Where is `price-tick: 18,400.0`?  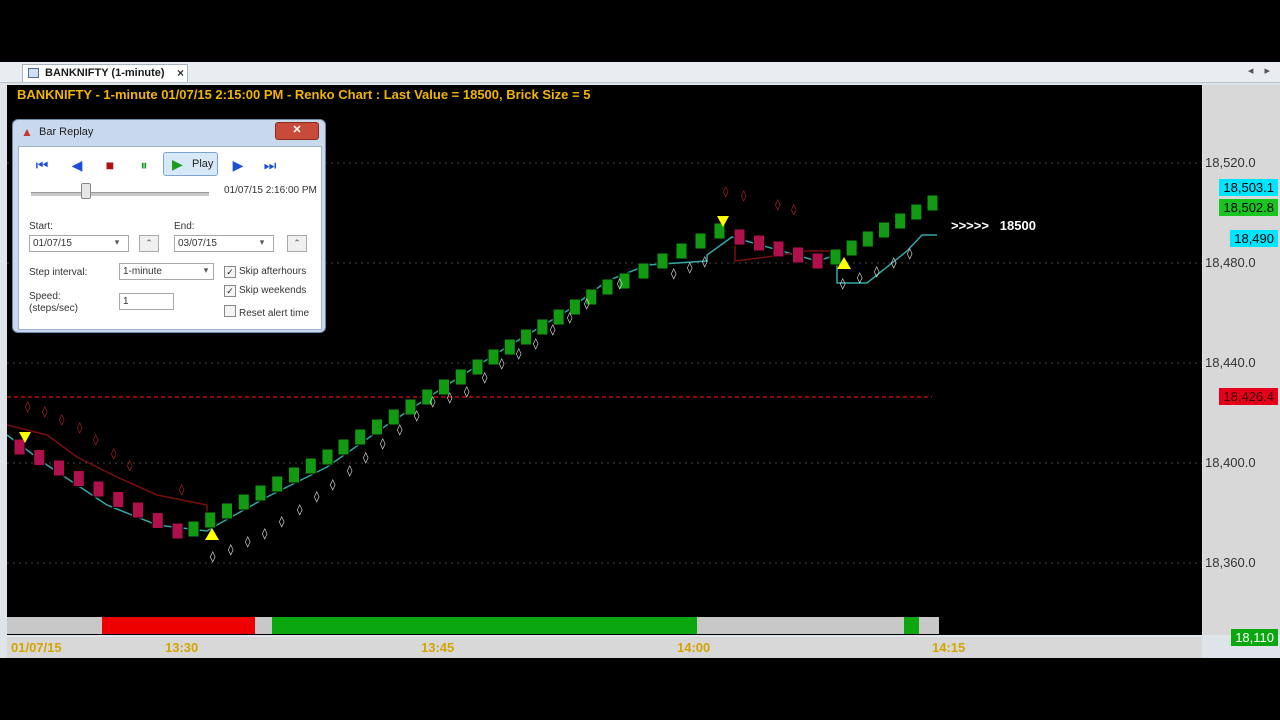 price-tick: 18,400.0 is located at coordinates (1230, 462).